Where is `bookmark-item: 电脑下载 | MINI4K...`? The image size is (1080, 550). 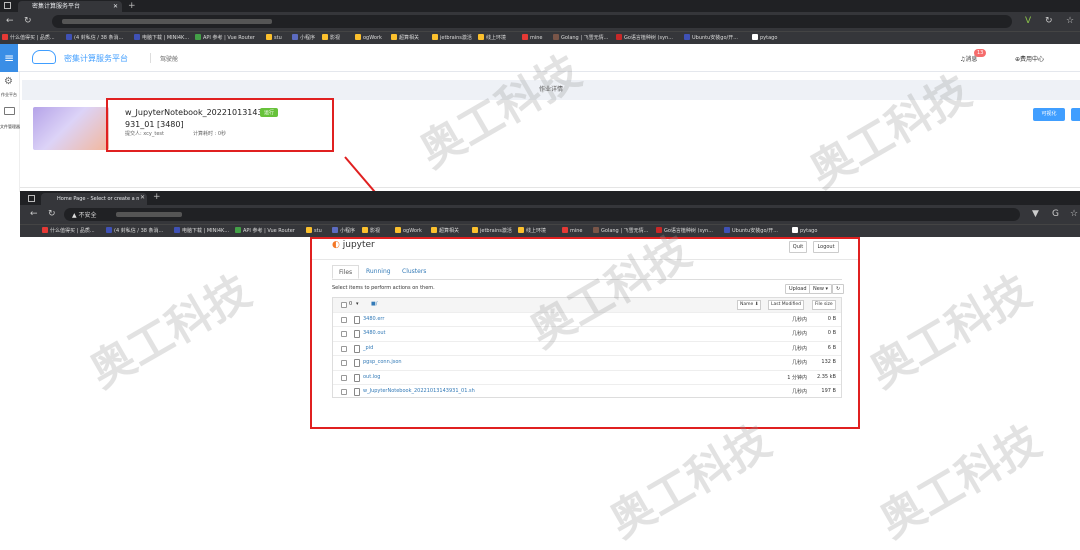 bookmark-item: 电脑下载 | MINI4K... is located at coordinates (201, 231).